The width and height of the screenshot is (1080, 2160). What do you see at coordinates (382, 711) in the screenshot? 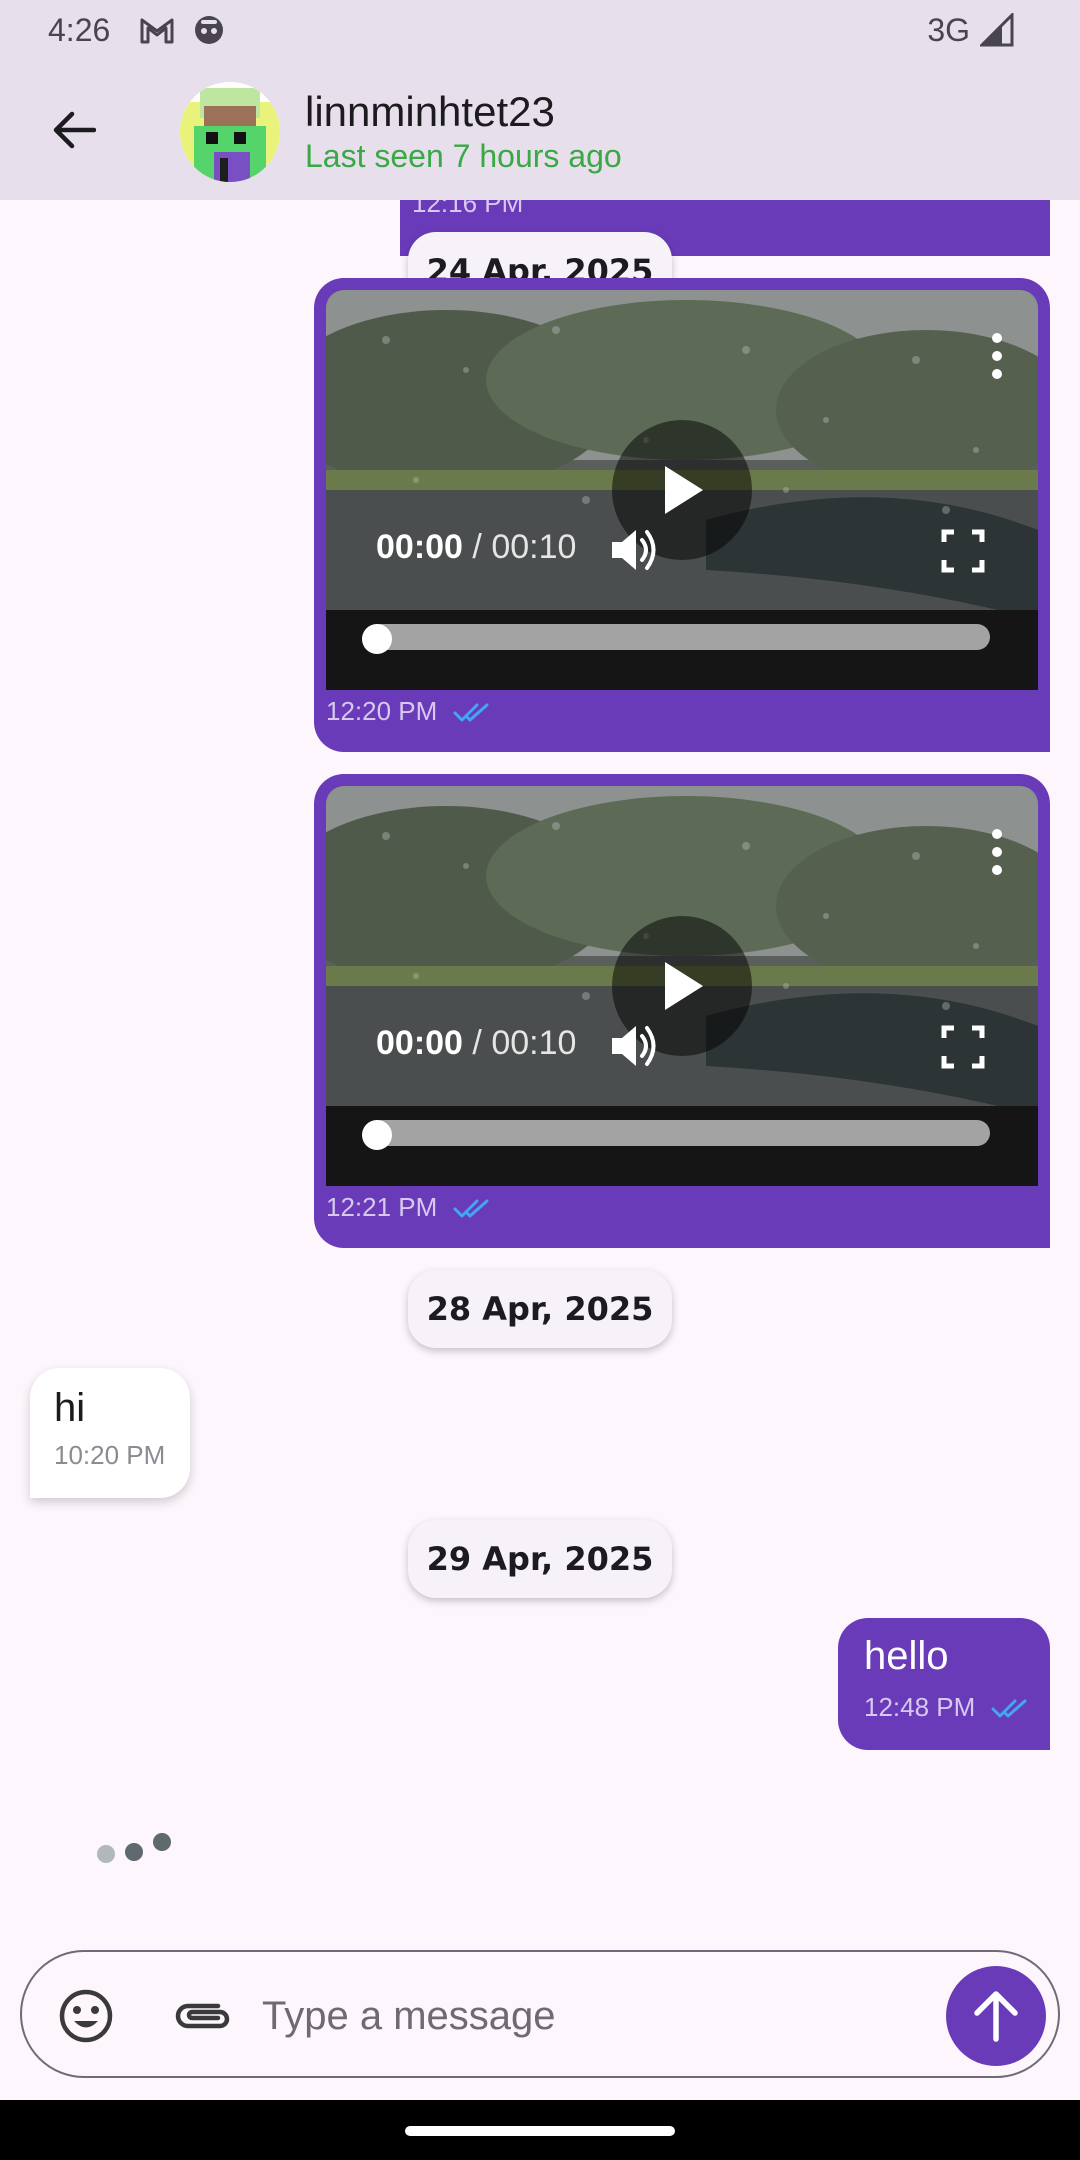
I see `message-time: 12:20 PM` at bounding box center [382, 711].